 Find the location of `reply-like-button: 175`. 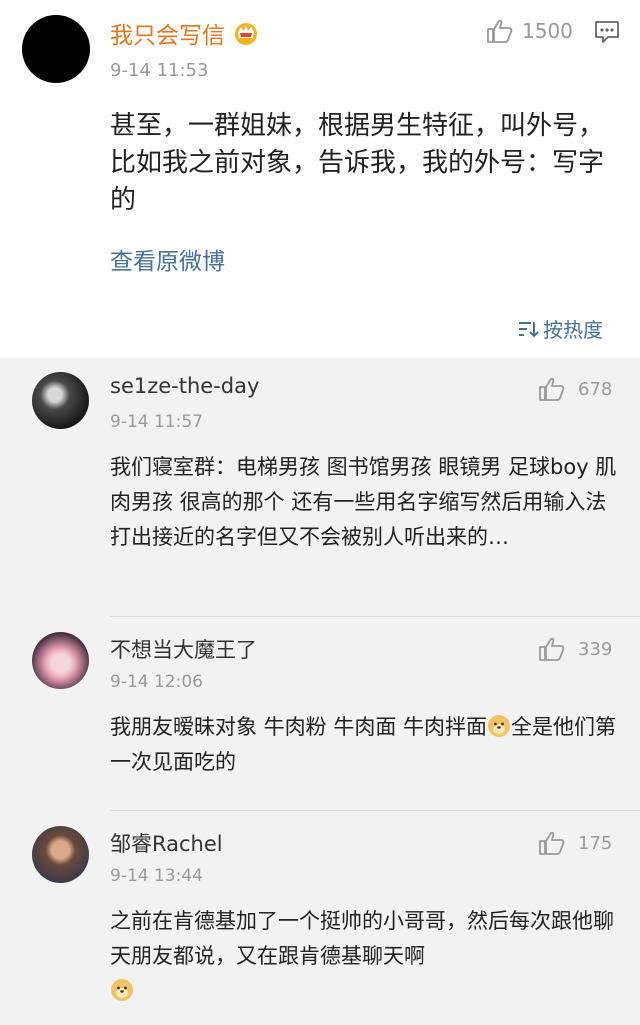

reply-like-button: 175 is located at coordinates (575, 843).